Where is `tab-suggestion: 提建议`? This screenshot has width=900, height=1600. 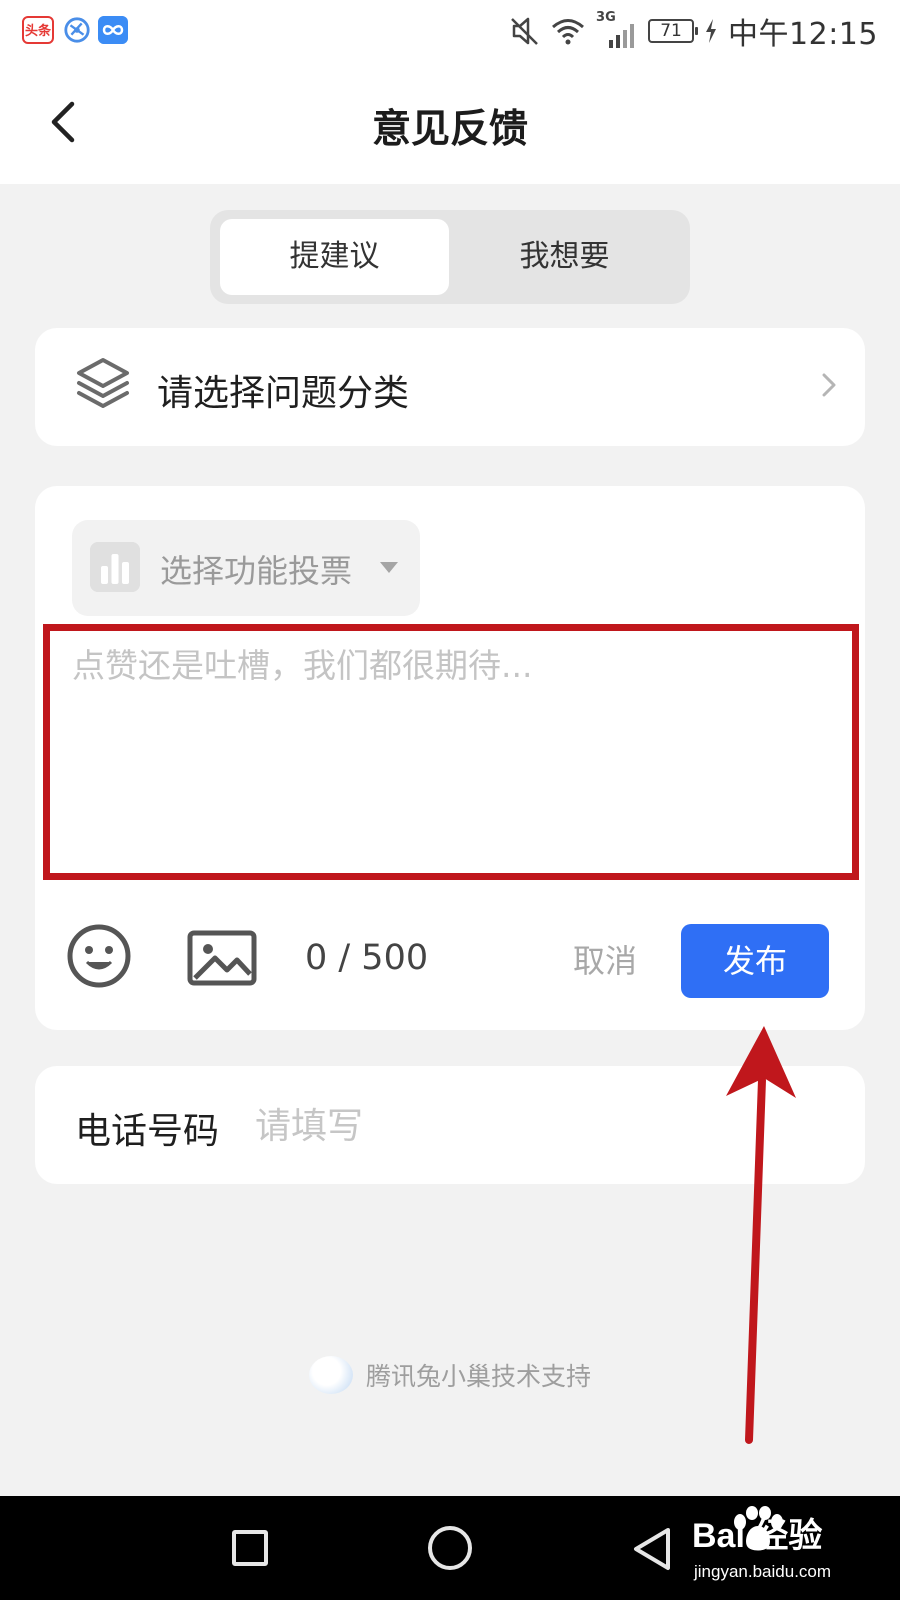
tab-suggestion: 提建议 is located at coordinates (334, 257).